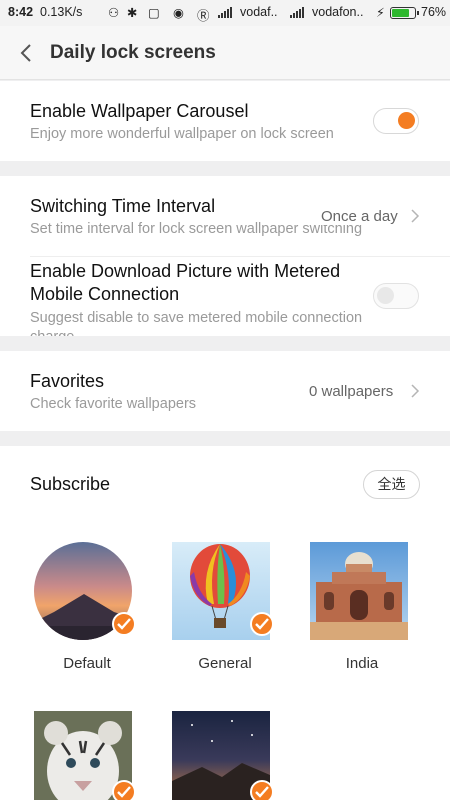 The image size is (450, 800). Describe the element at coordinates (361, 216) in the screenshot. I see `interval-value: Once a day` at that location.